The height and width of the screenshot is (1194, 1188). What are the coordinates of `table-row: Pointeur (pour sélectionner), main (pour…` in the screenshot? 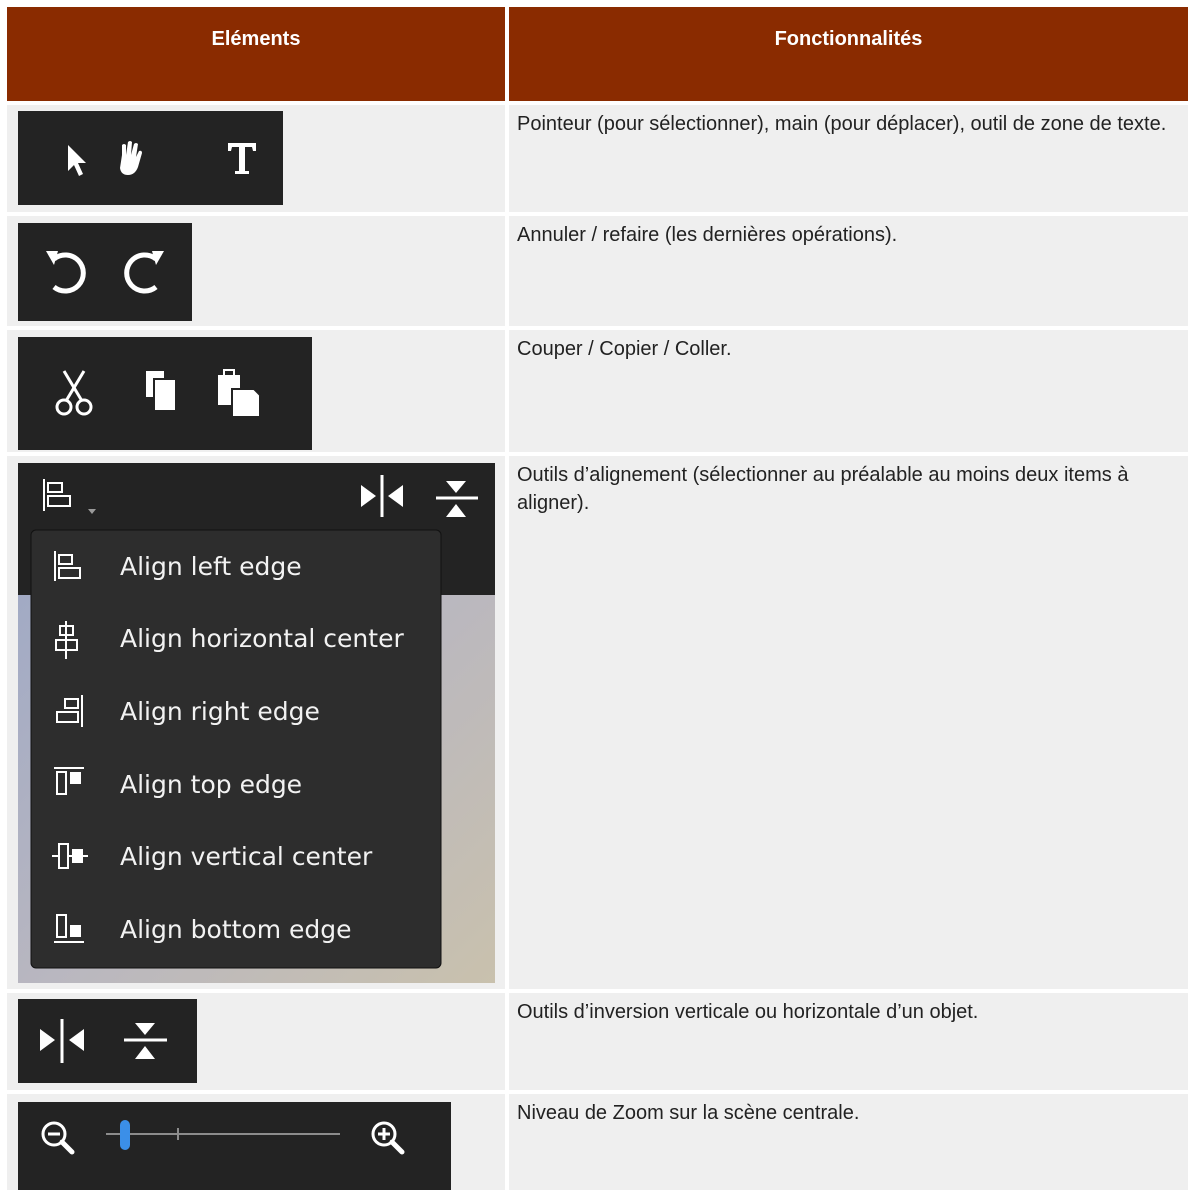 It's located at (597, 158).